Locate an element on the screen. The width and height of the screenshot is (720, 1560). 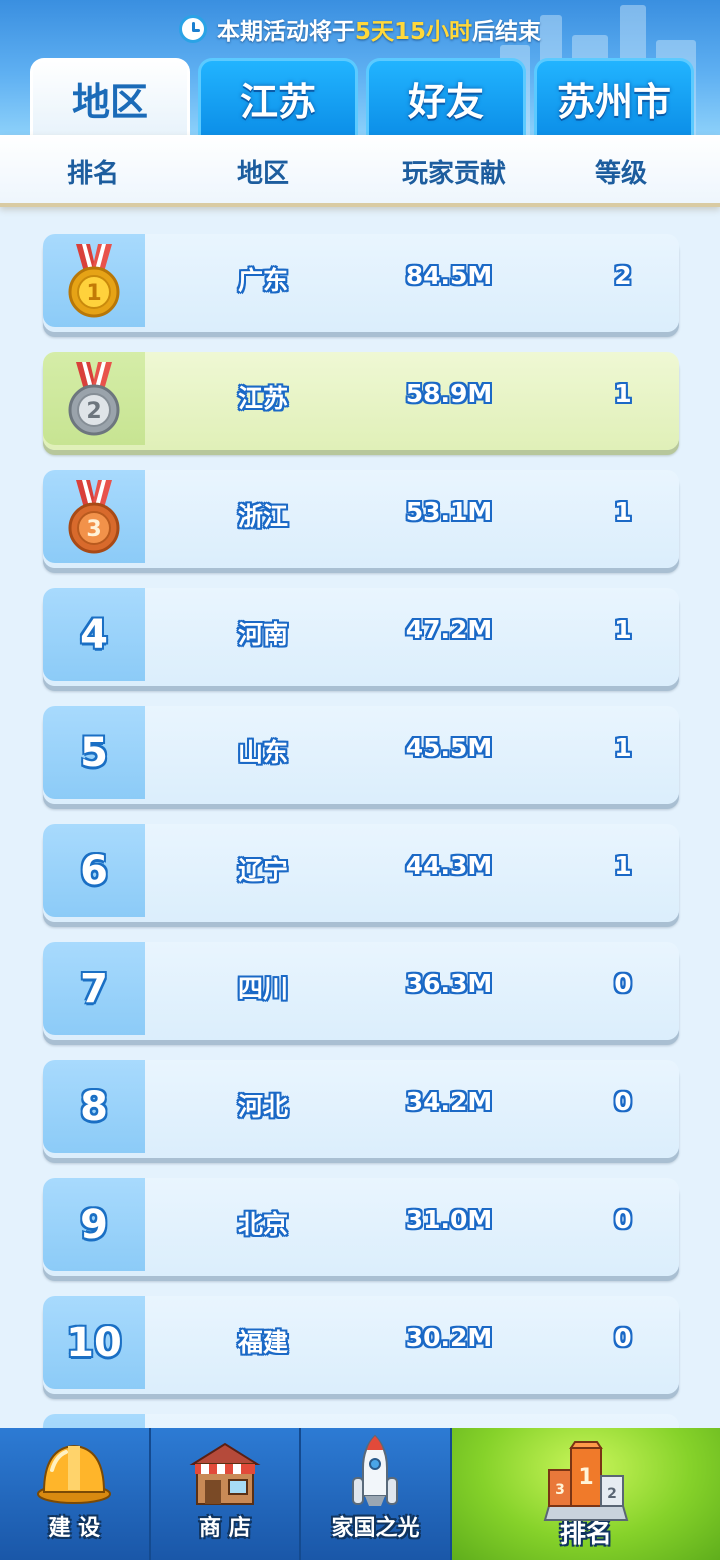
table-row-partial is located at coordinates (361, 1421).